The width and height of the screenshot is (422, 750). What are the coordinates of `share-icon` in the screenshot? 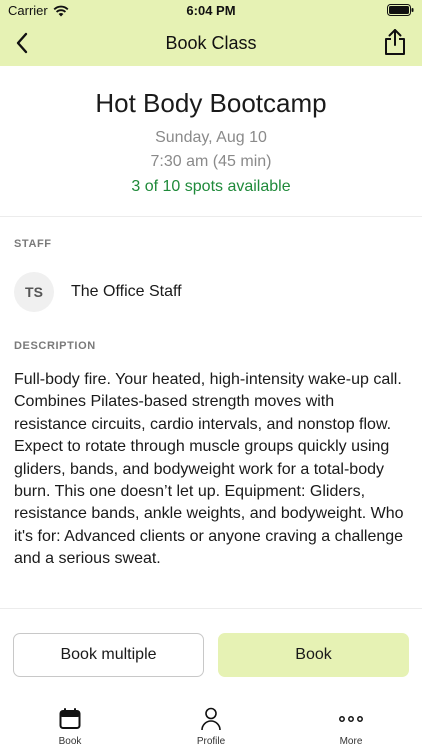 It's located at (395, 42).